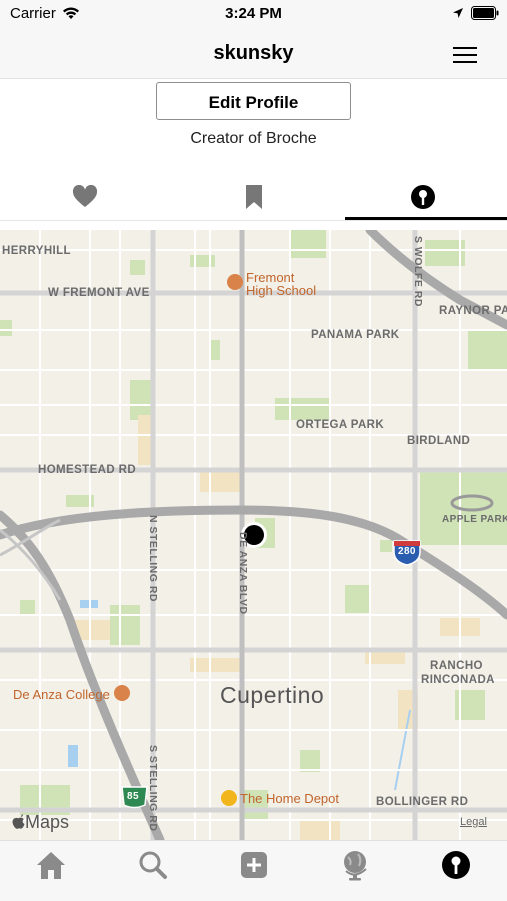 The image size is (507, 901). I want to click on page-title: skunsky, so click(253, 53).